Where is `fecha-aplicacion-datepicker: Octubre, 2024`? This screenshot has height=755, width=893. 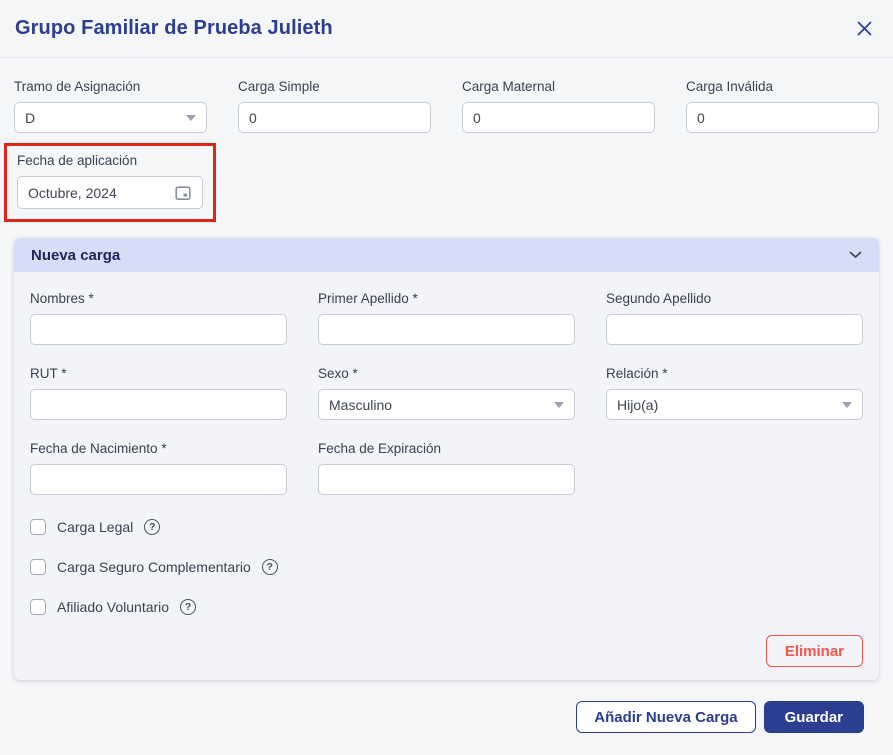
fecha-aplicacion-datepicker: Octubre, 2024 is located at coordinates (110, 192).